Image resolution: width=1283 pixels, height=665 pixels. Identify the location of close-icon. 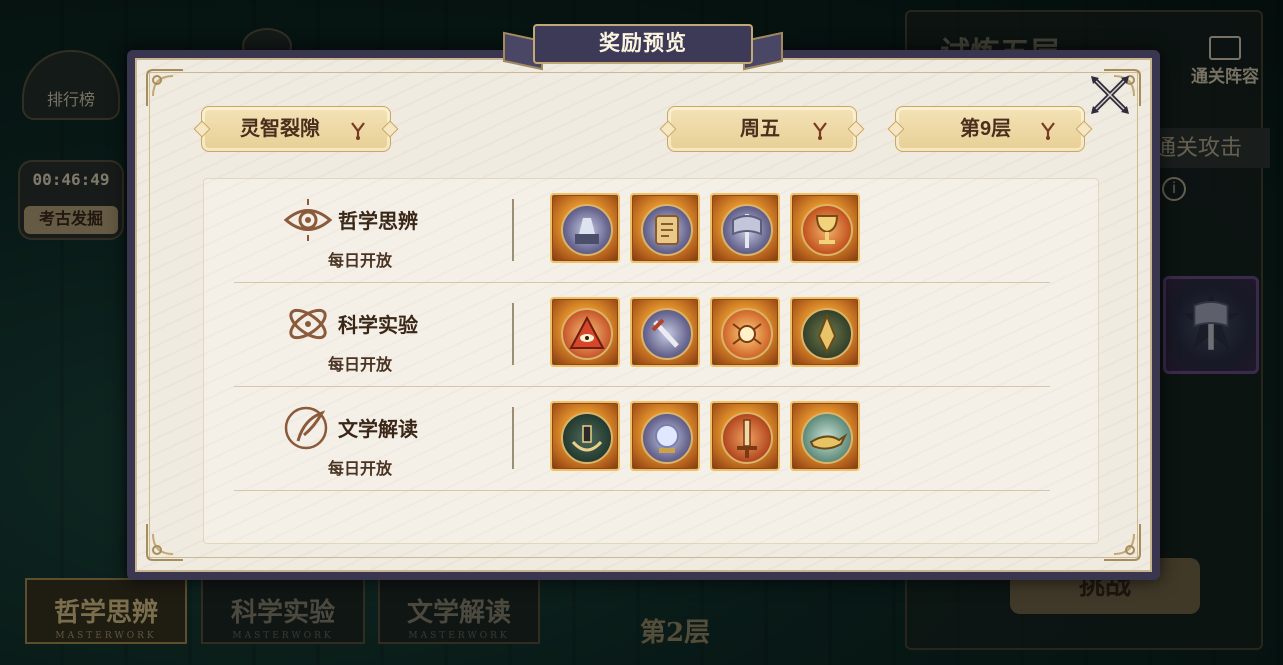
(1110, 95).